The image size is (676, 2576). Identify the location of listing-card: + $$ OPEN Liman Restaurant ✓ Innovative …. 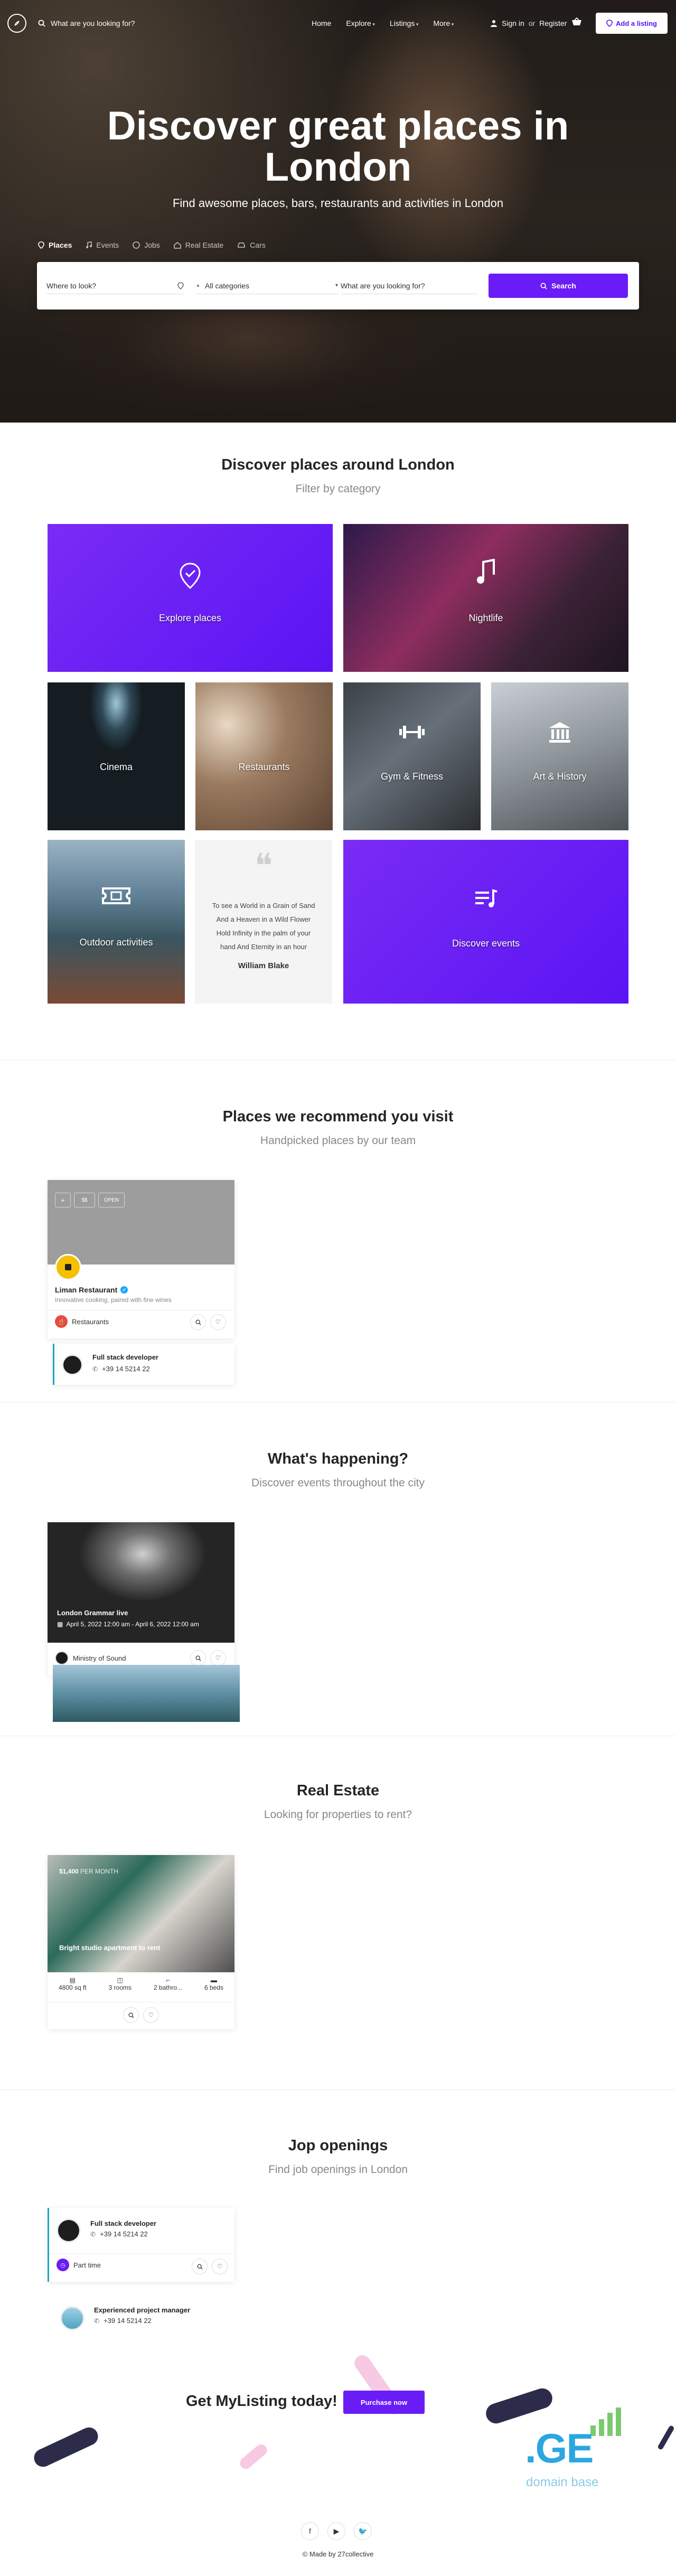
(141, 1259).